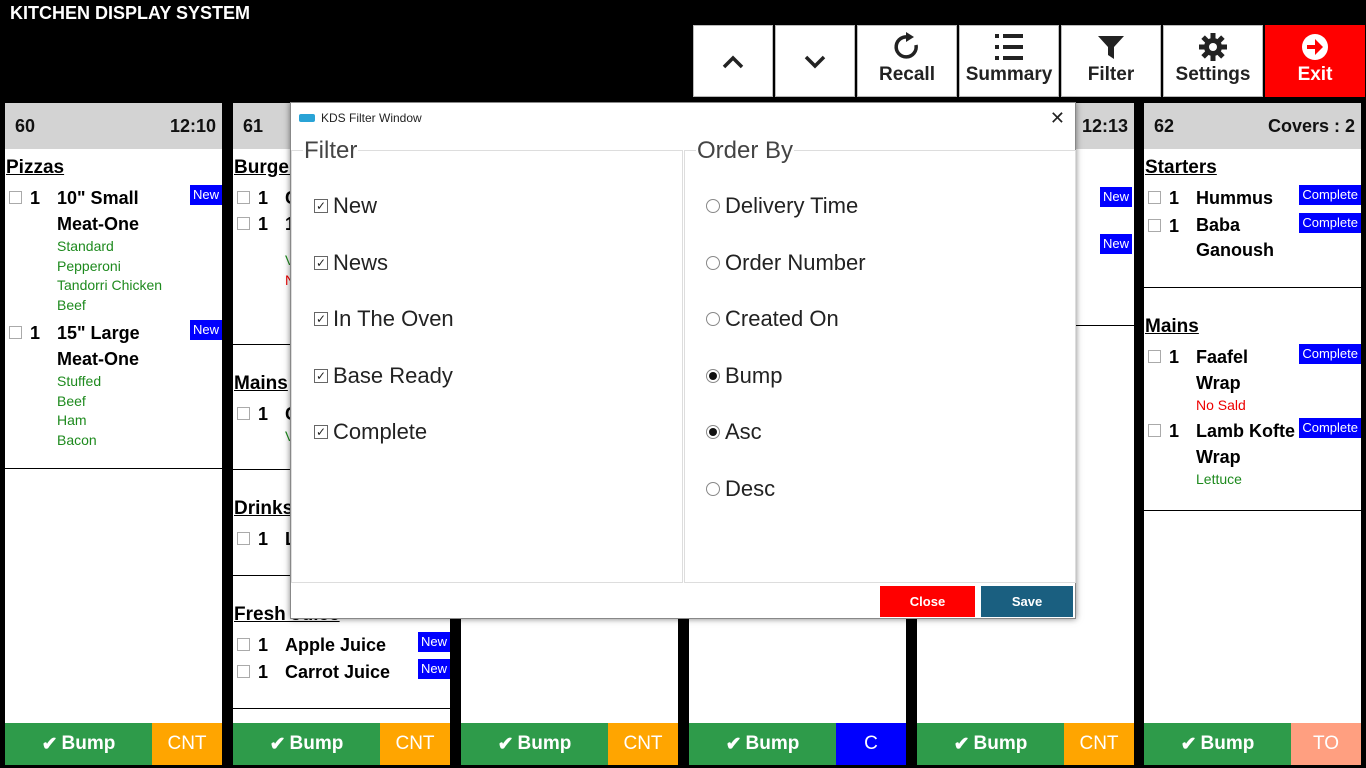  I want to click on filter-option-news: ✓ News, so click(351, 263).